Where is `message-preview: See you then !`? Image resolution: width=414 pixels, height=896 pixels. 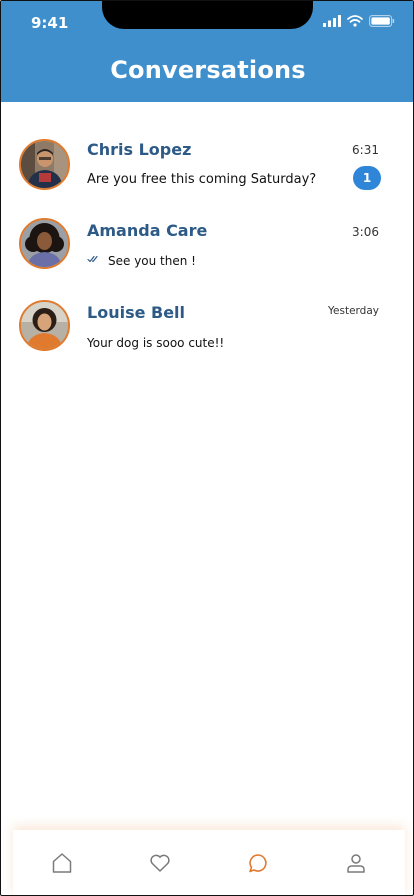 message-preview: See you then ! is located at coordinates (152, 261).